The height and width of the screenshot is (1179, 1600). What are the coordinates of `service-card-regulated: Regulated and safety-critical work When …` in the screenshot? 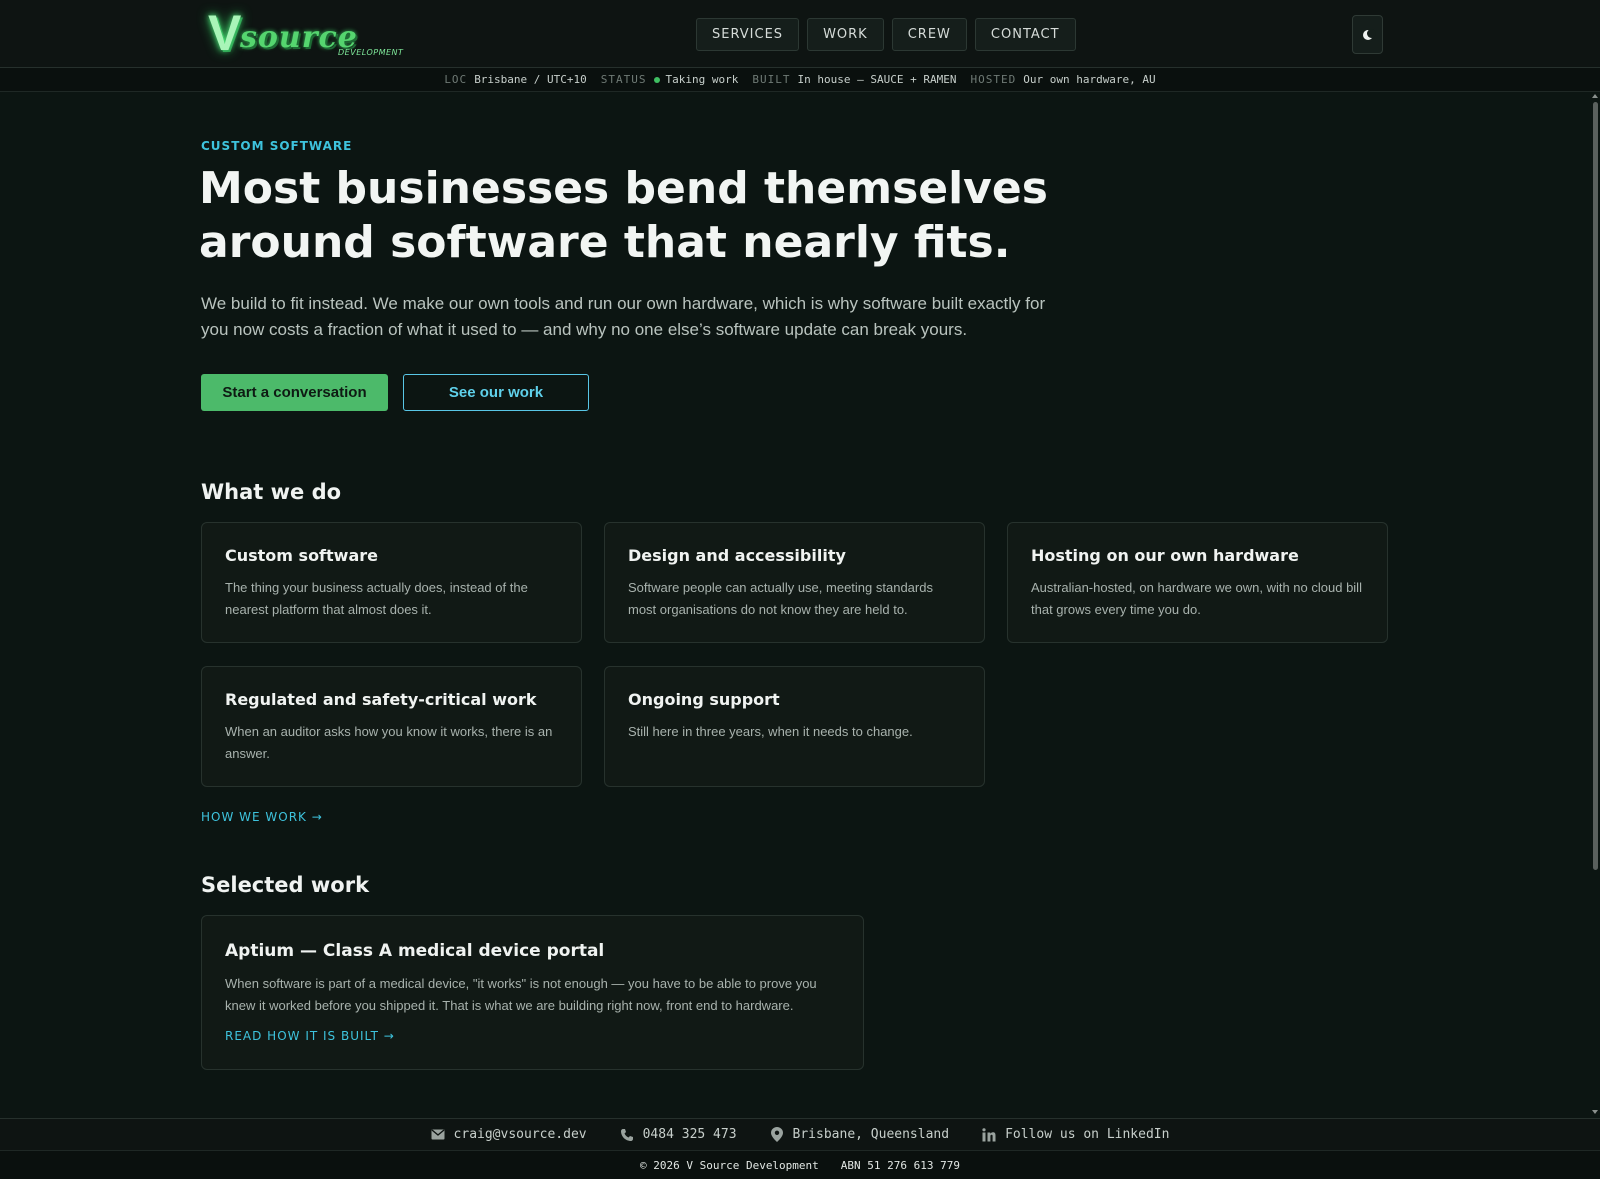 It's located at (391, 726).